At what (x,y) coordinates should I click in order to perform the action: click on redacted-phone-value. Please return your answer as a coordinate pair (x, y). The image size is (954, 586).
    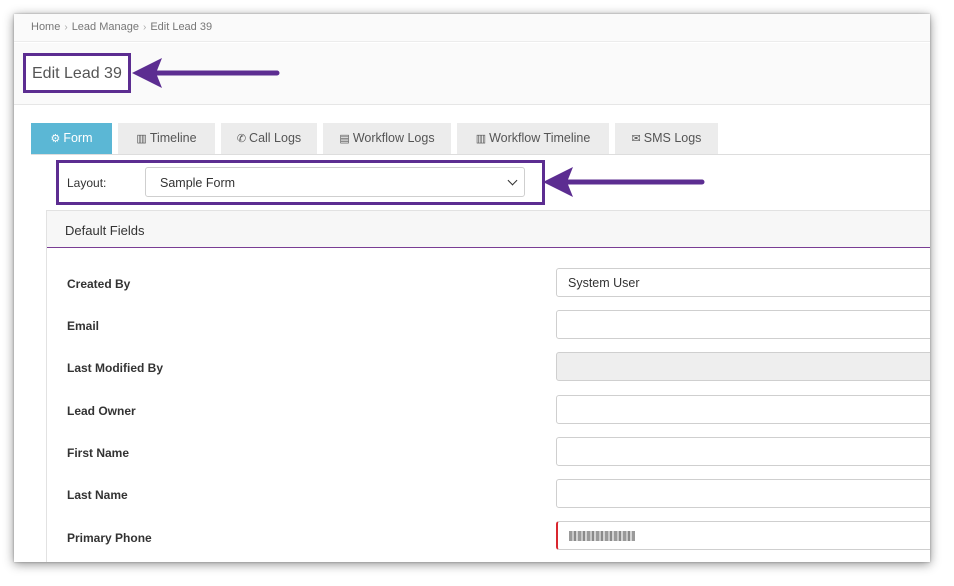
    Looking at the image, I should click on (602, 536).